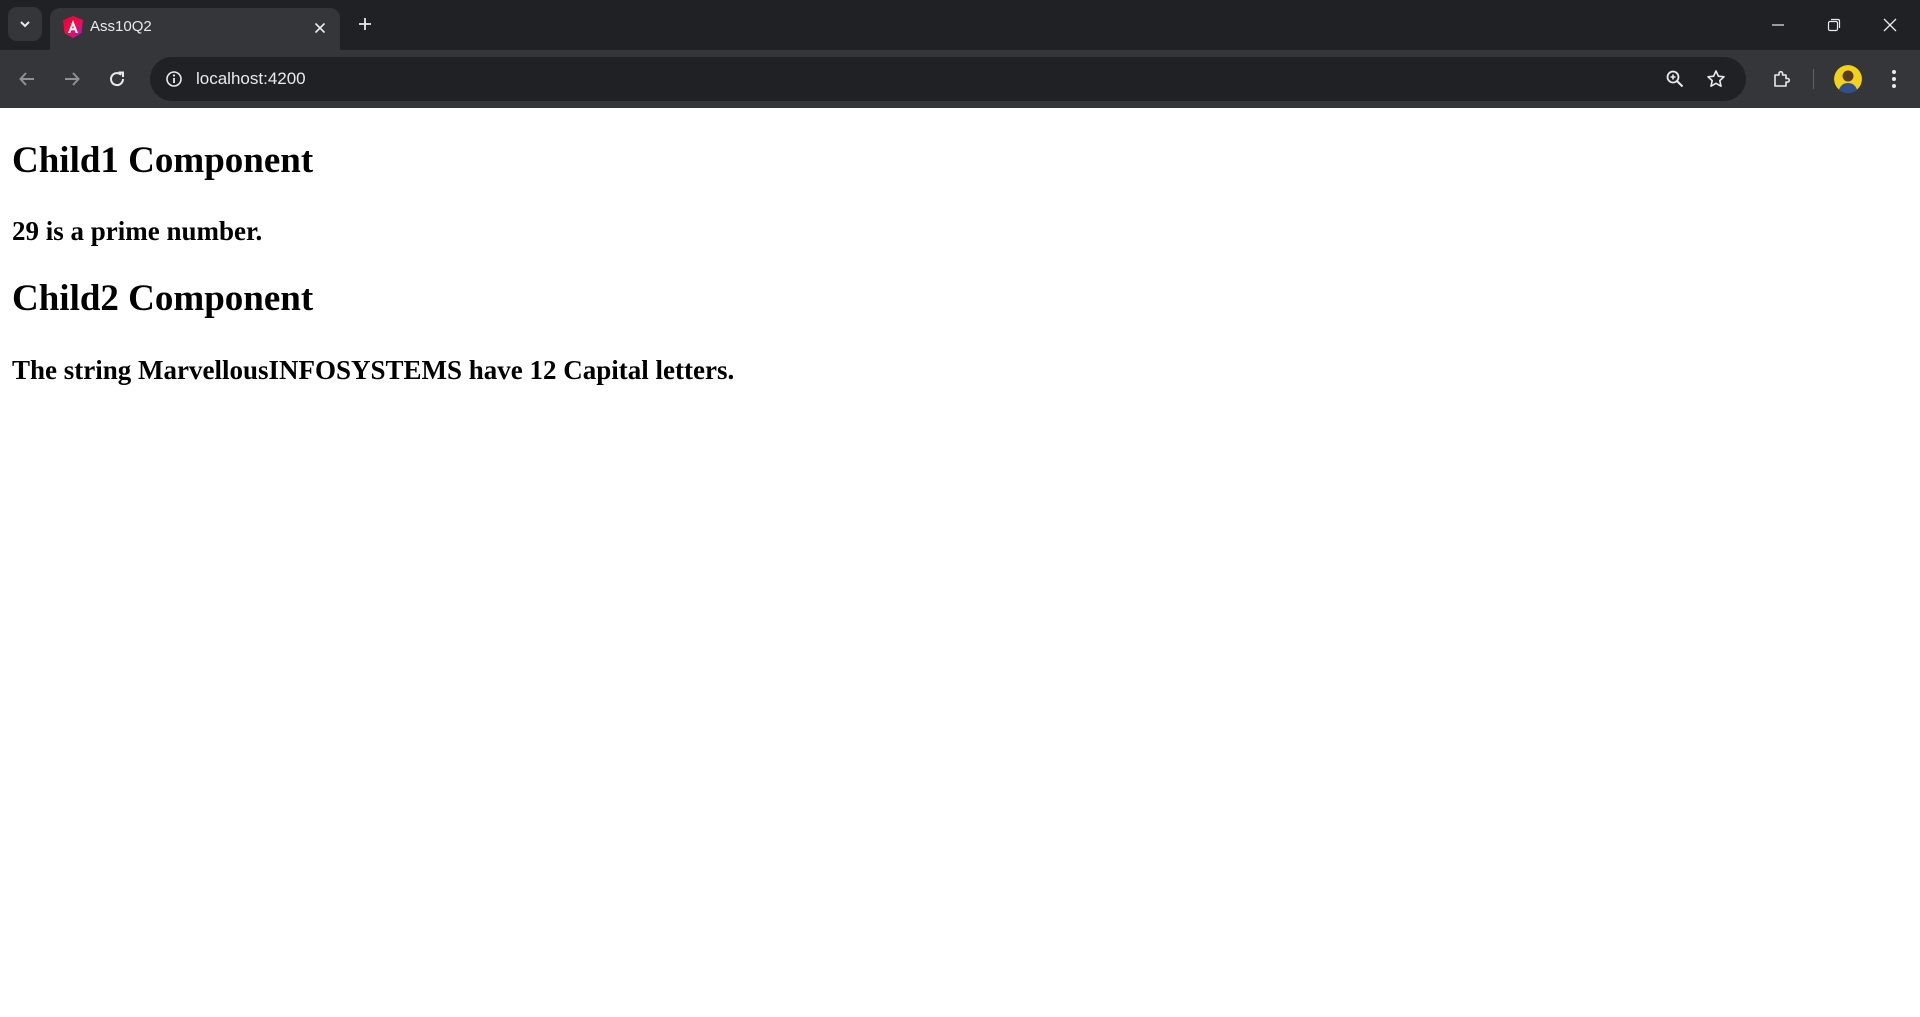 This screenshot has height=1017, width=1920. I want to click on kebab-menu-icon, so click(1894, 79).